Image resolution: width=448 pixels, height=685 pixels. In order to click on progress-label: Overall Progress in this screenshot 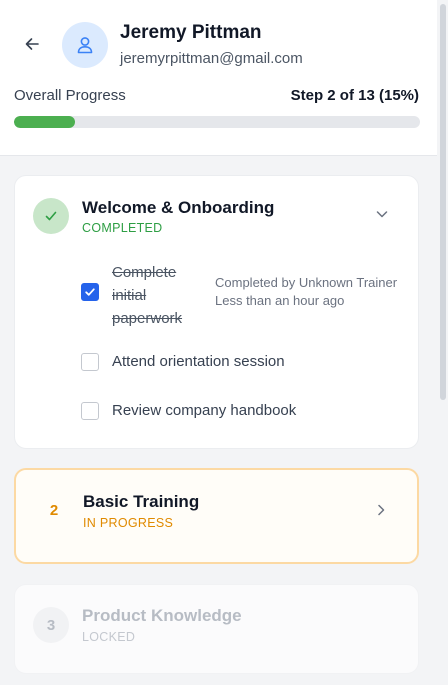, I will do `click(70, 95)`.